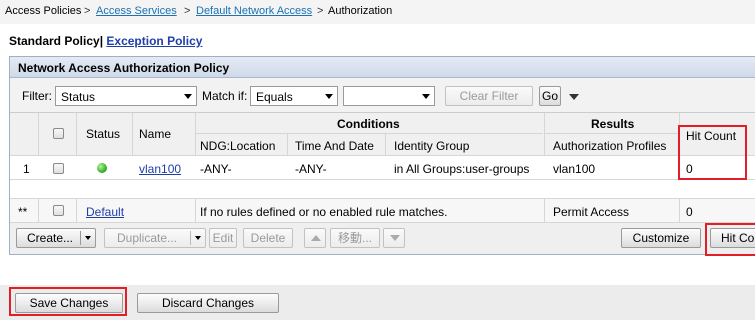 The image size is (755, 320). I want to click on policy-tabs: Standard Policy| Exception Policy, so click(105, 41).